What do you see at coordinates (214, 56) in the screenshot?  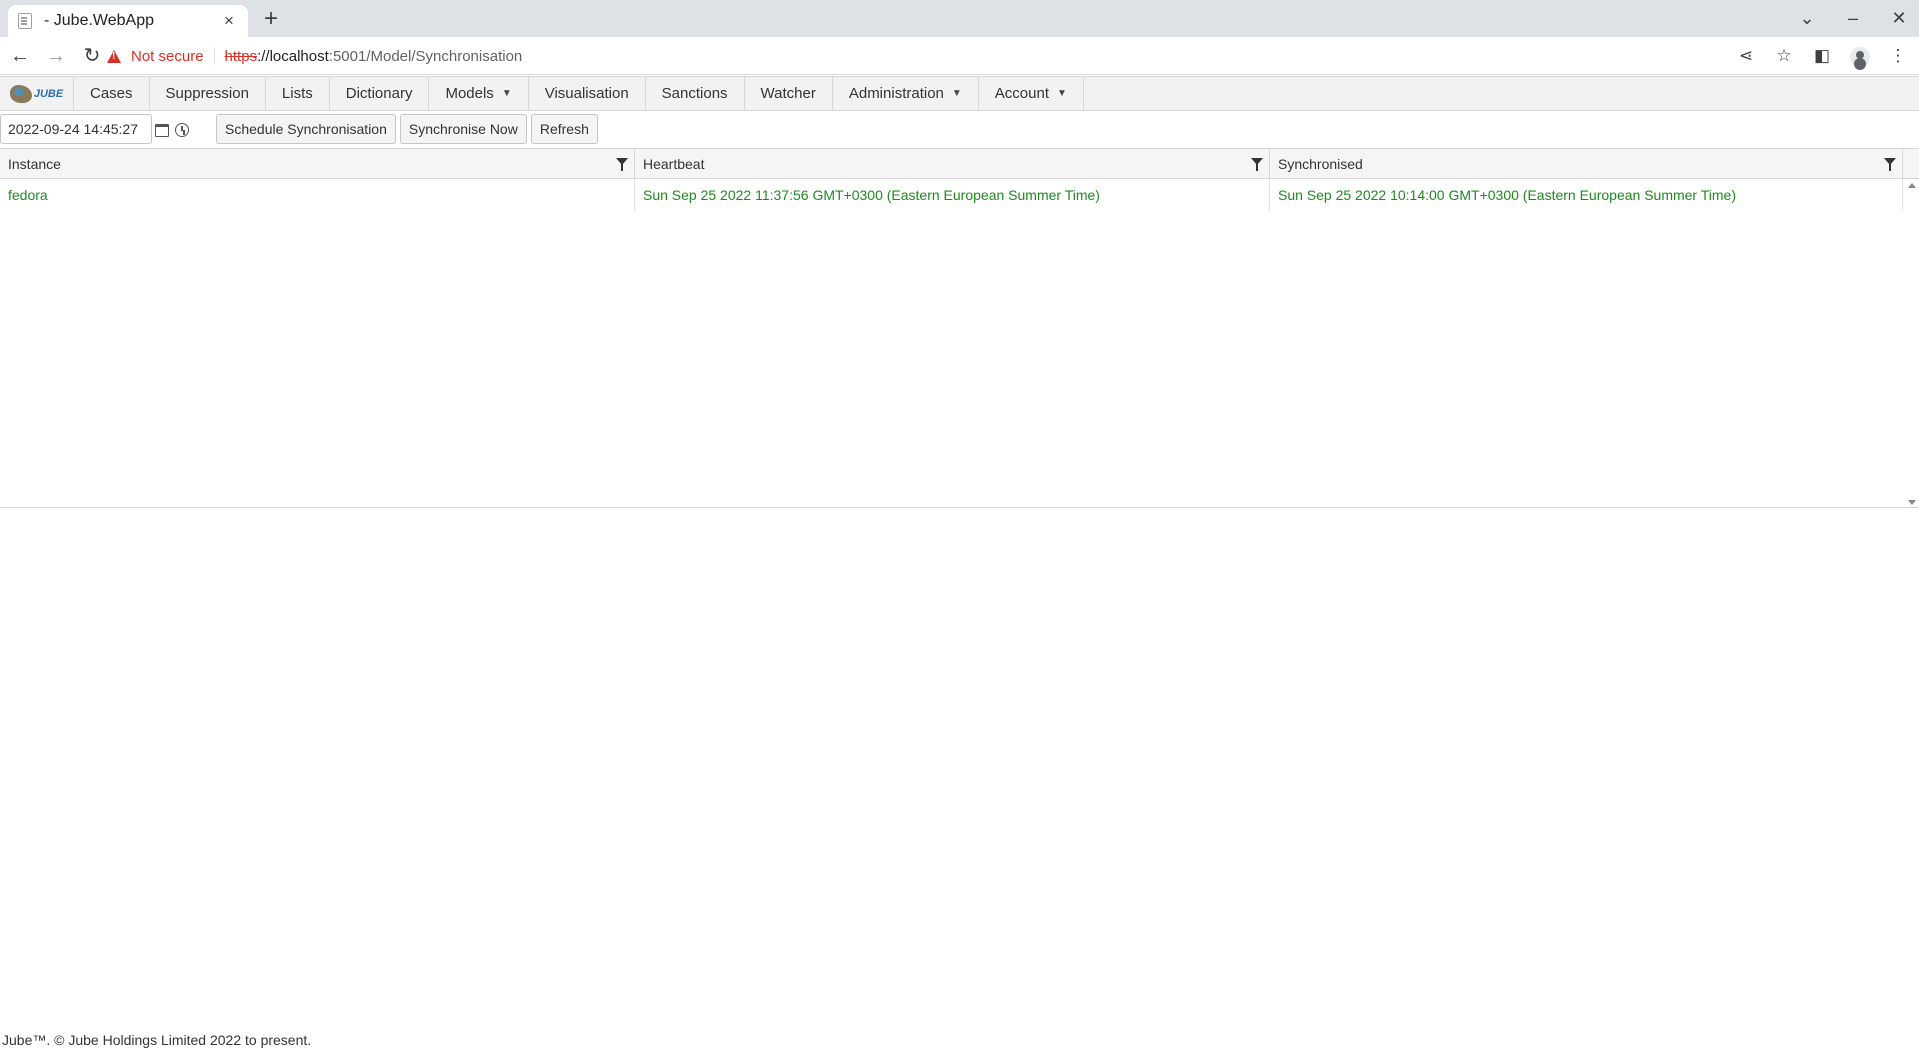 I see `omnibox-divider` at bounding box center [214, 56].